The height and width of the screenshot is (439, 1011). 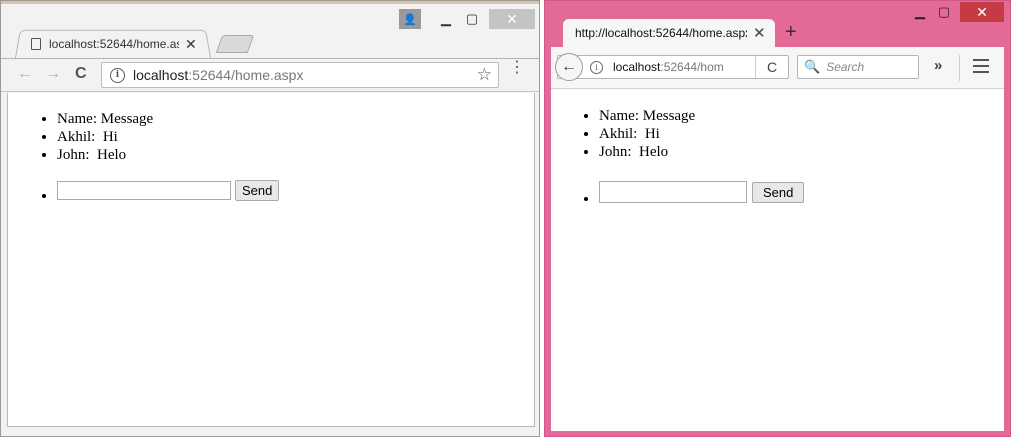 What do you see at coordinates (25, 74) in the screenshot?
I see `back-arrow-icon: ←` at bounding box center [25, 74].